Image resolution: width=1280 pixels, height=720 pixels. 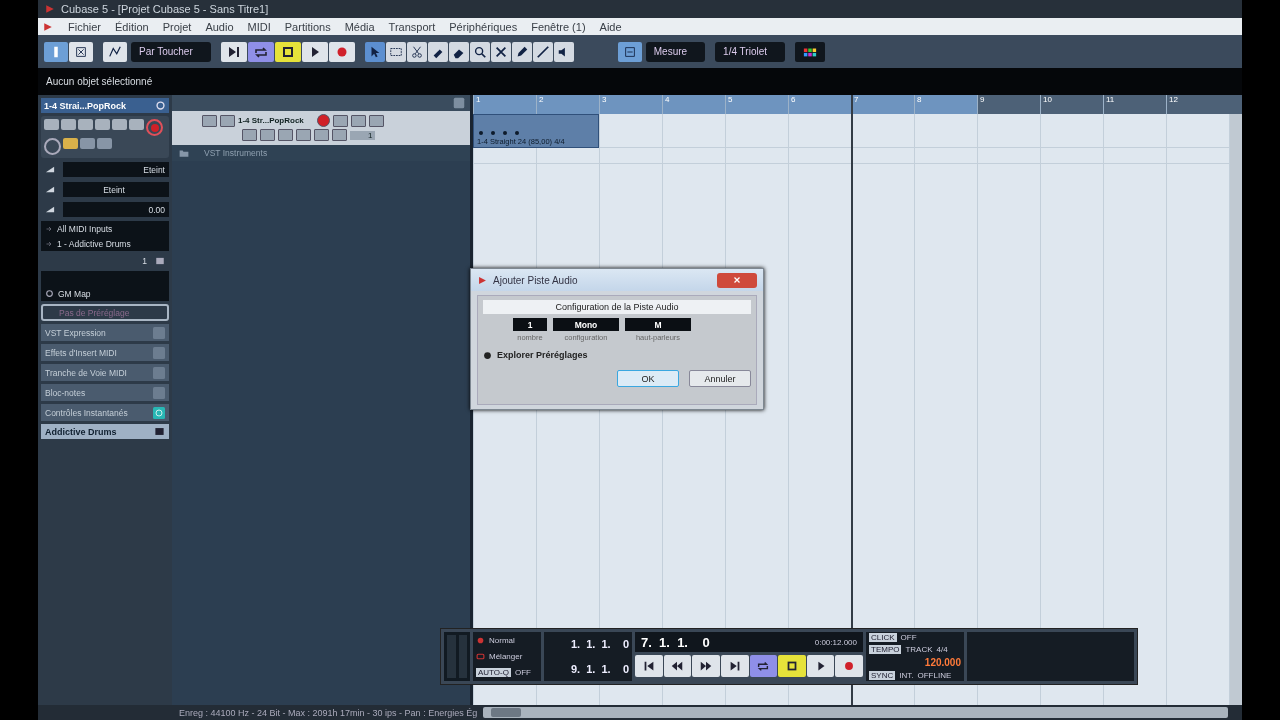 What do you see at coordinates (942, 662) in the screenshot?
I see `tempo-value: 120.000` at bounding box center [942, 662].